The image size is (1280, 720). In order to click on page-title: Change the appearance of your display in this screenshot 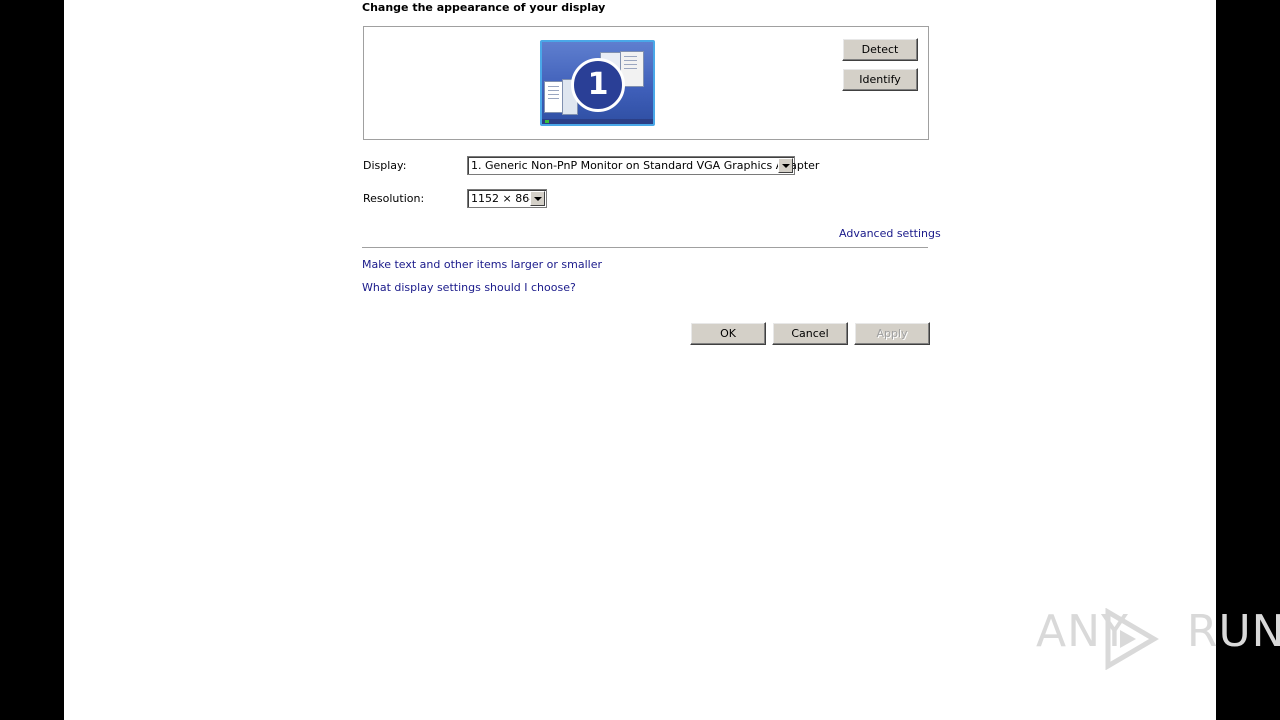, I will do `click(484, 7)`.